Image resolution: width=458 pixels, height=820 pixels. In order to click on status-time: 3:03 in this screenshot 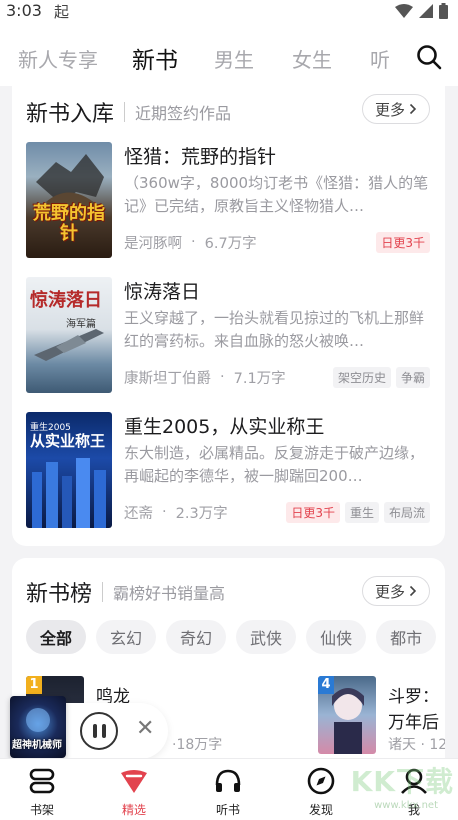, I will do `click(24, 10)`.